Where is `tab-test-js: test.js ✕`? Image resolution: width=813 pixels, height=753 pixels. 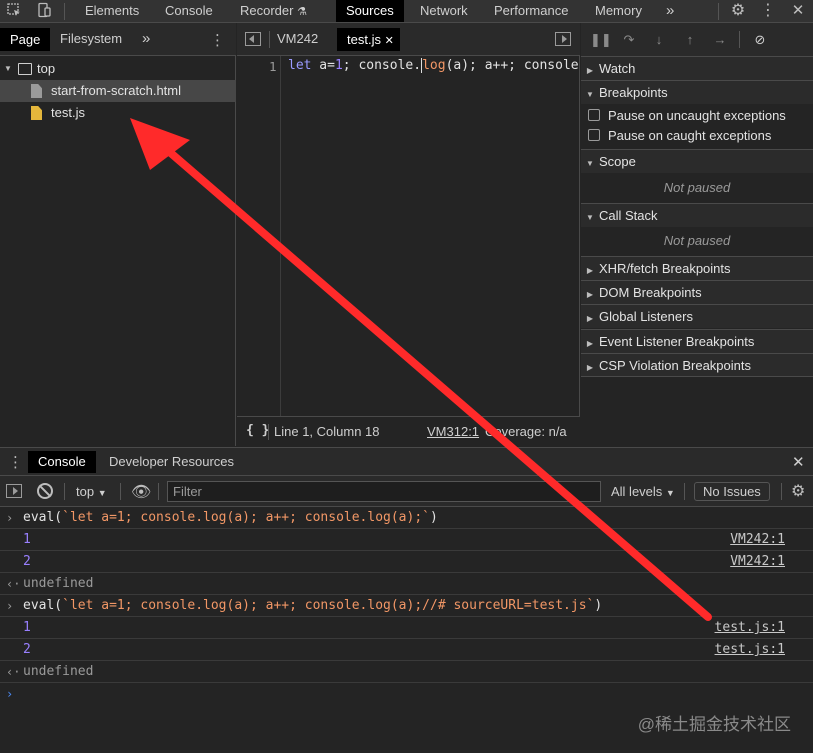
tab-test-js: test.js ✕ is located at coordinates (368, 39).